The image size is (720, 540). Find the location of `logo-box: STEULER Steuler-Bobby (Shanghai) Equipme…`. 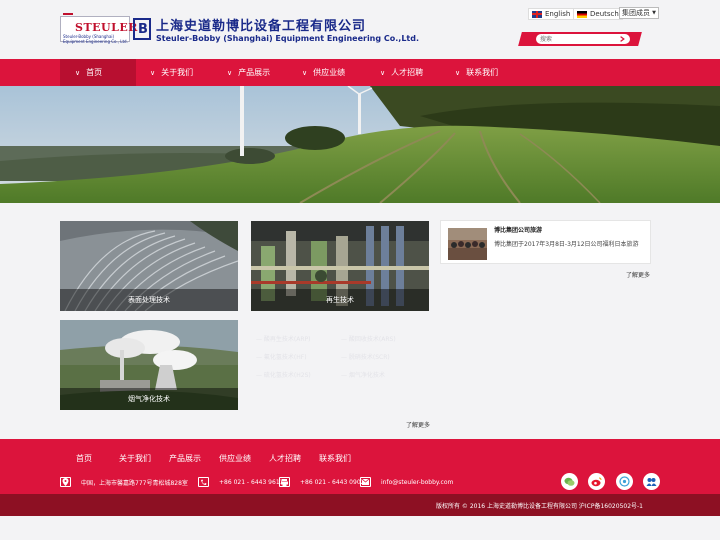

logo-box: STEULER Steuler-Bobby (Shanghai) Equipme… is located at coordinates (98, 28).